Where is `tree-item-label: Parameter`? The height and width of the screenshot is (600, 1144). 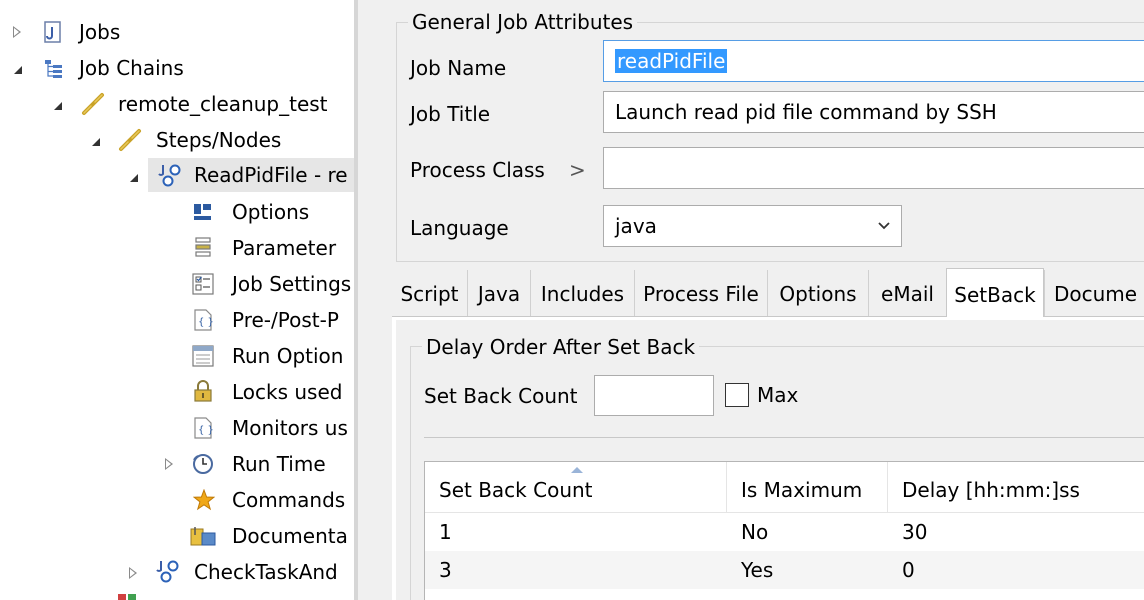
tree-item-label: Parameter is located at coordinates (284, 248).